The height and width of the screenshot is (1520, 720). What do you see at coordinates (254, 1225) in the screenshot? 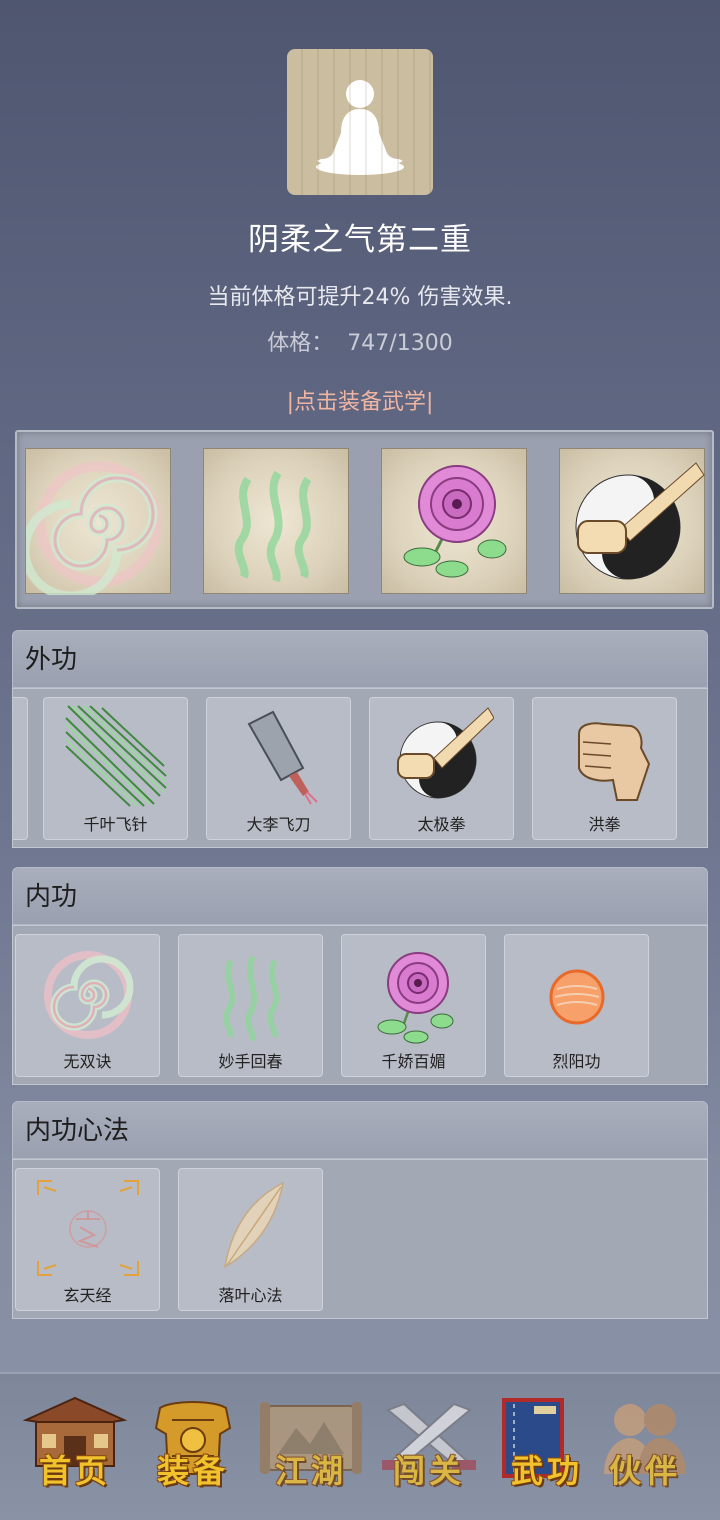
I see `falling-leaf-icon` at bounding box center [254, 1225].